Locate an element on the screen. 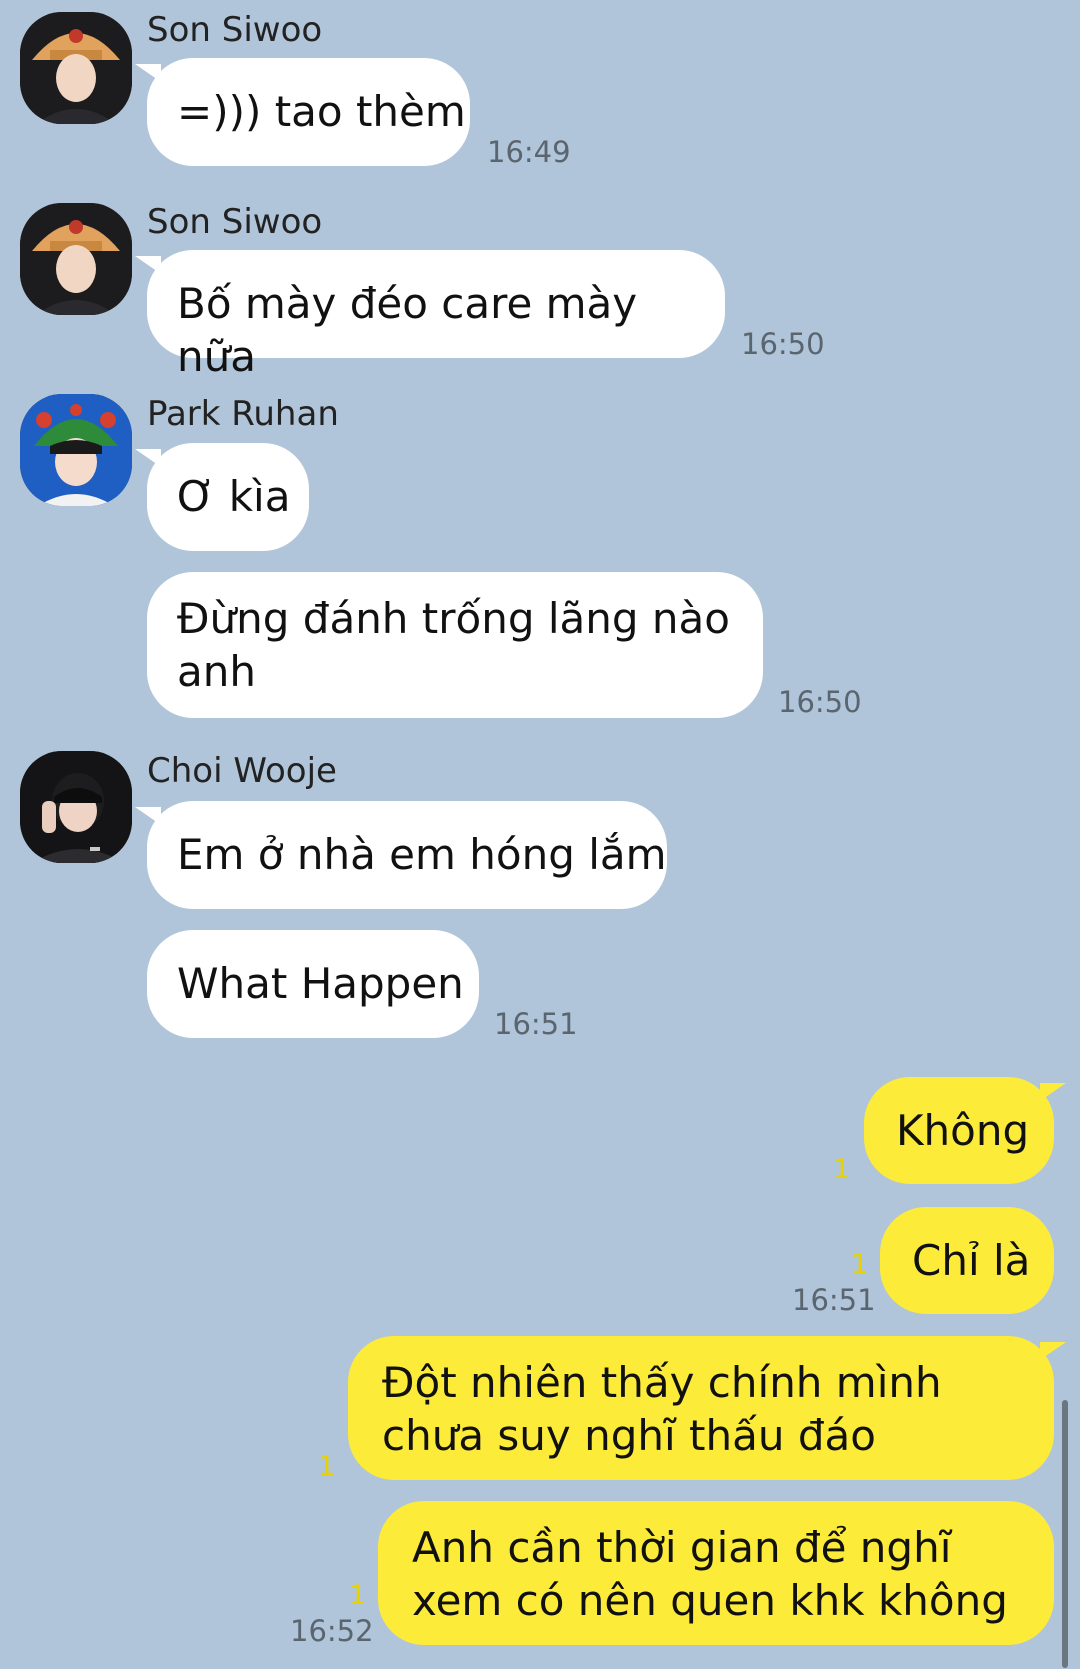 This screenshot has width=1080, height=1669. message-bubble: What Happen is located at coordinates (313, 984).